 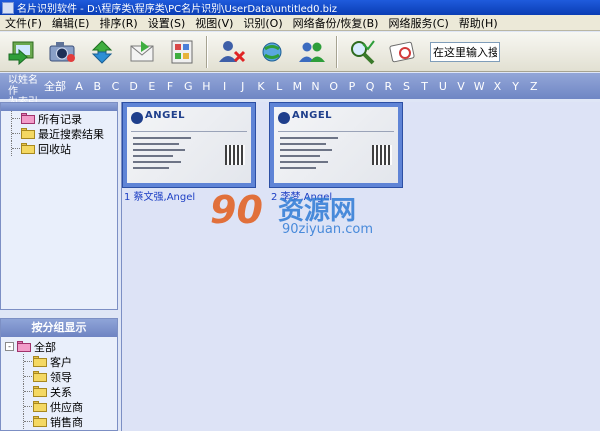 What do you see at coordinates (425, 86) in the screenshot?
I see `letter-filter-t: T` at bounding box center [425, 86].